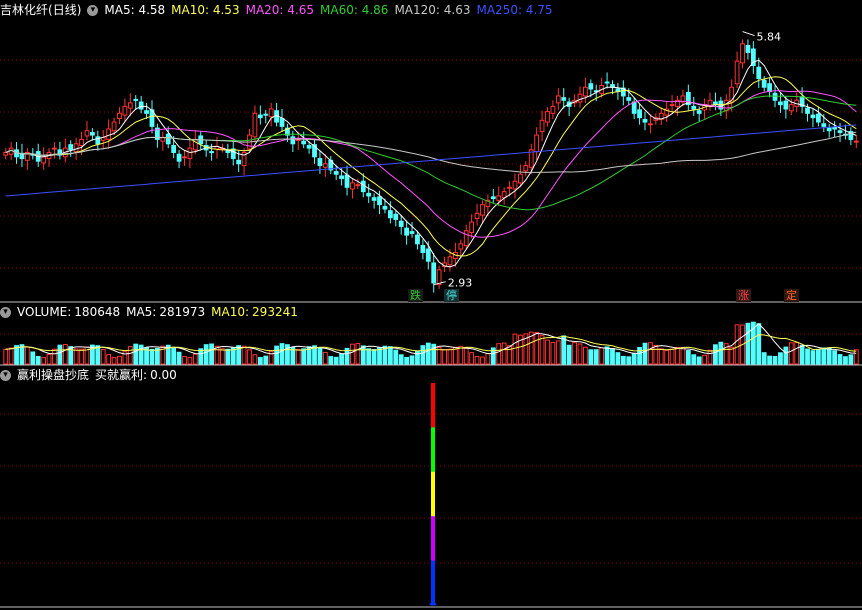  I want to click on period-label: (日线), so click(65, 10).